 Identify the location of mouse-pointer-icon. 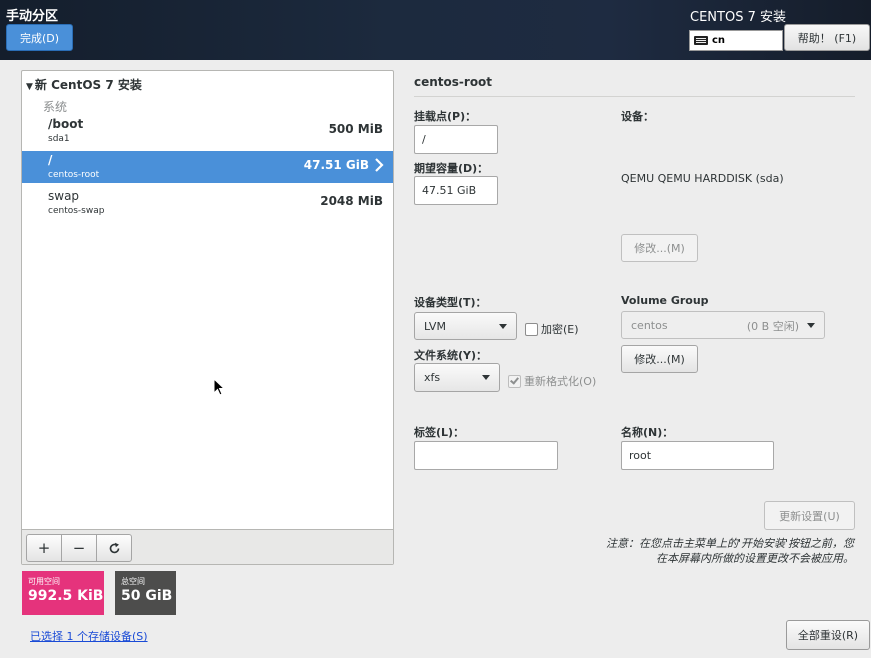
(219, 387).